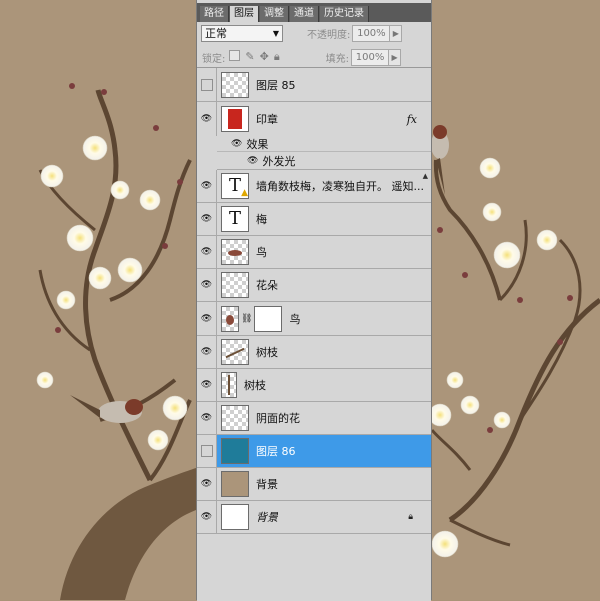  I want to click on seal-icon, so click(235, 119).